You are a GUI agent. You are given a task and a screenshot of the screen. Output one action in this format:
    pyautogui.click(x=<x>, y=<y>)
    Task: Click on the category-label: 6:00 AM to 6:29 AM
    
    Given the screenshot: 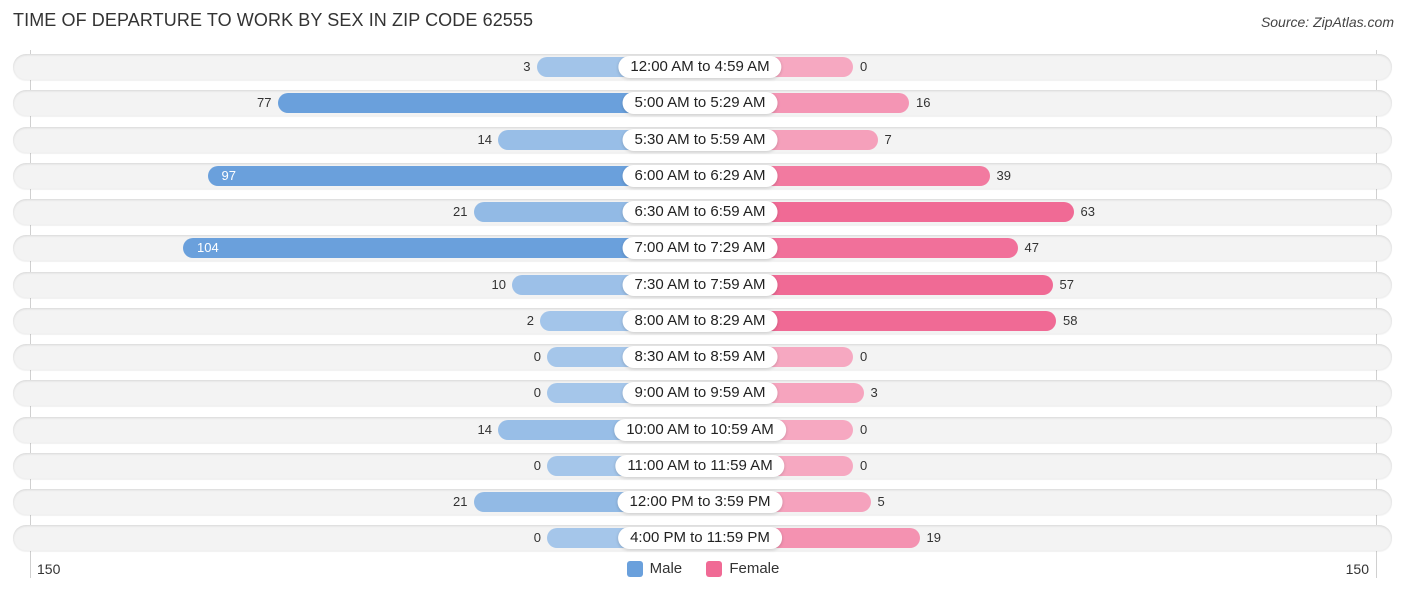 What is the action you would take?
    pyautogui.click(x=700, y=175)
    